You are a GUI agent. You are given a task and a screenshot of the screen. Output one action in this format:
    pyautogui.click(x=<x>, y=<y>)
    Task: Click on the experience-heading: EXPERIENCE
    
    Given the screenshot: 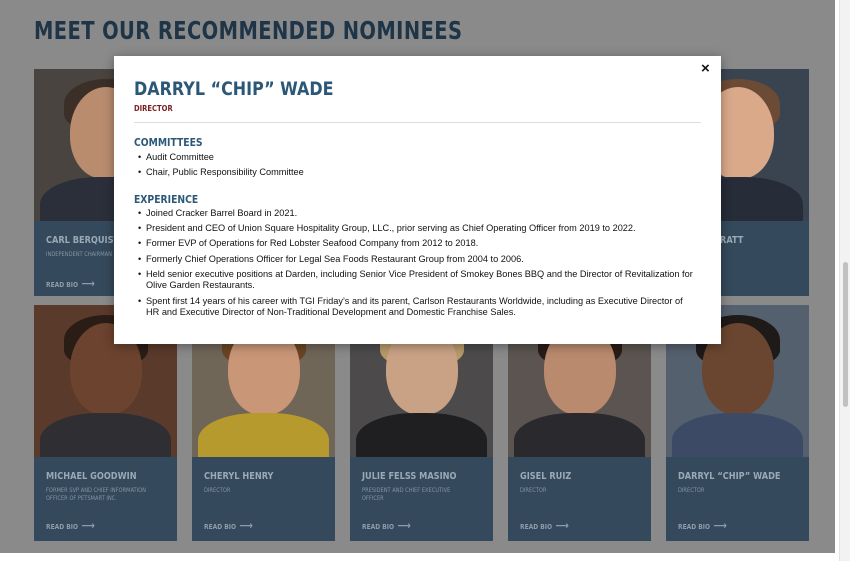 What is the action you would take?
    pyautogui.click(x=166, y=199)
    